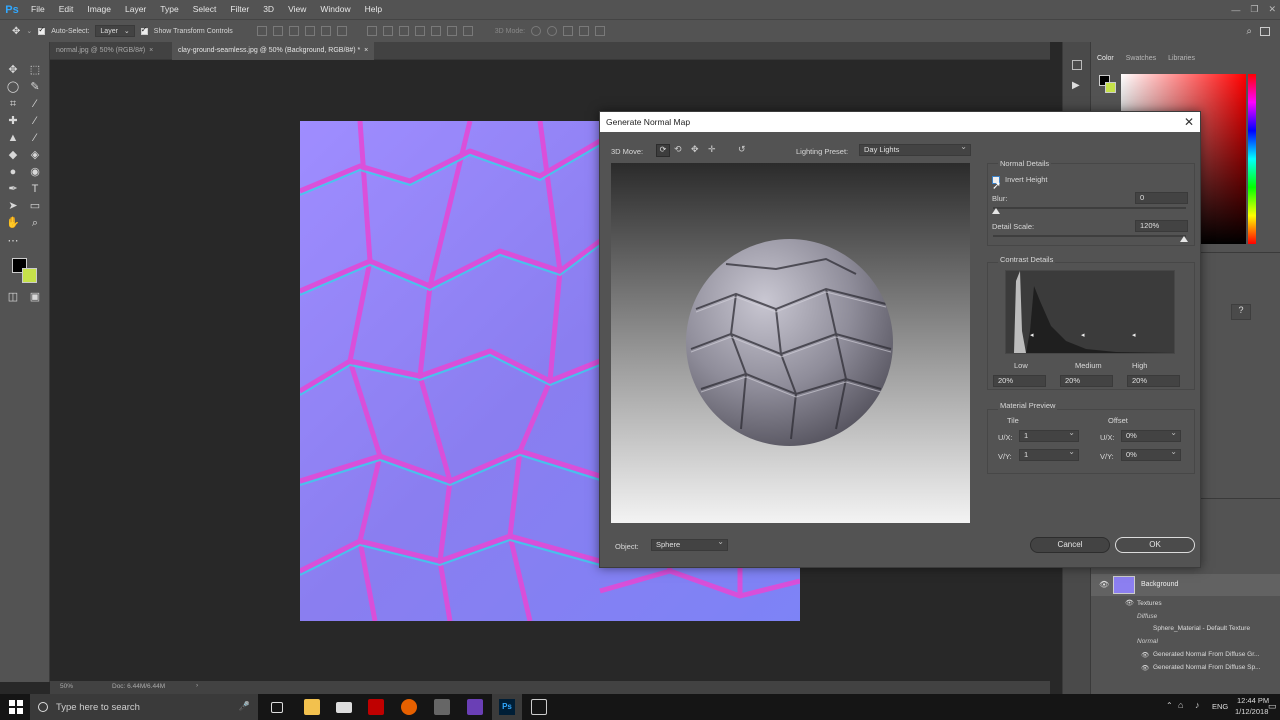 The width and height of the screenshot is (1280, 720). I want to click on medium-handle-icon: ◂, so click(1083, 335).